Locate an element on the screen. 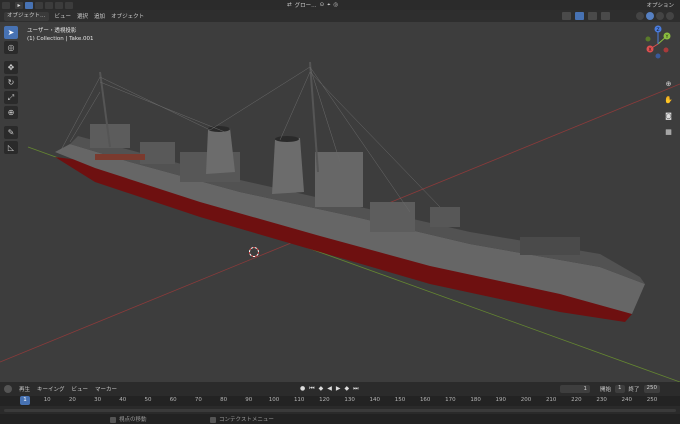 Image resolution: width=680 pixels, height=424 pixels. select-invert-icon is located at coordinates (59, 5).